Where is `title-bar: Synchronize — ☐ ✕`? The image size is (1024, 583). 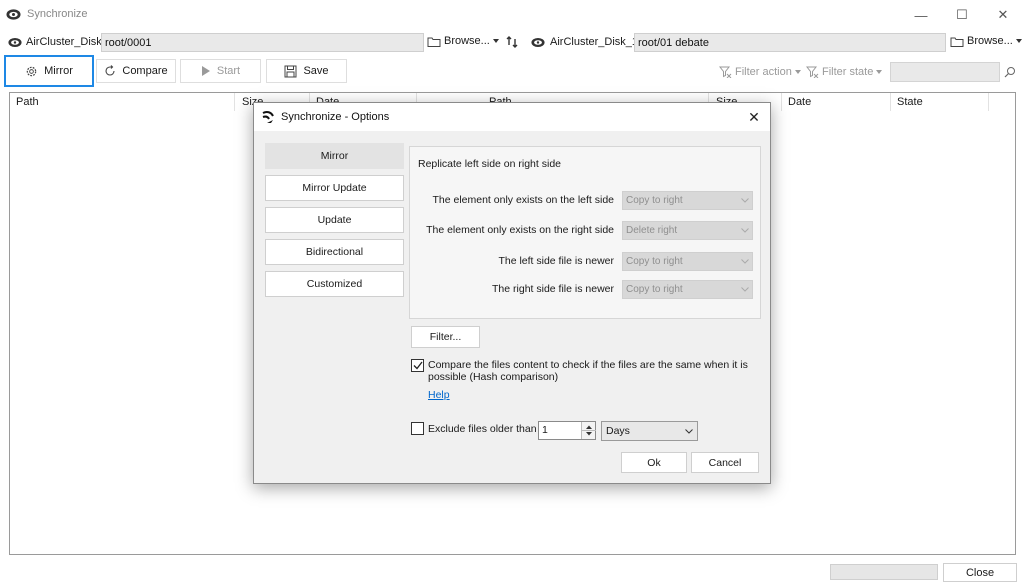
title-bar: Synchronize — ☐ ✕ is located at coordinates (512, 15).